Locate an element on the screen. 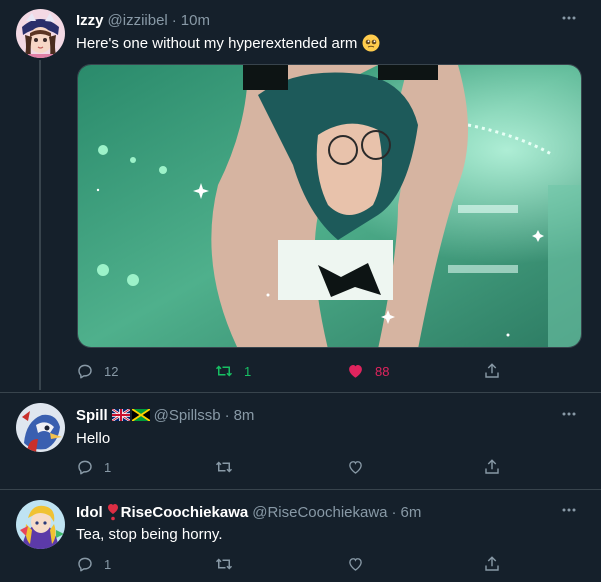  author-handle: @RiseCoochiekawa is located at coordinates (319, 512).